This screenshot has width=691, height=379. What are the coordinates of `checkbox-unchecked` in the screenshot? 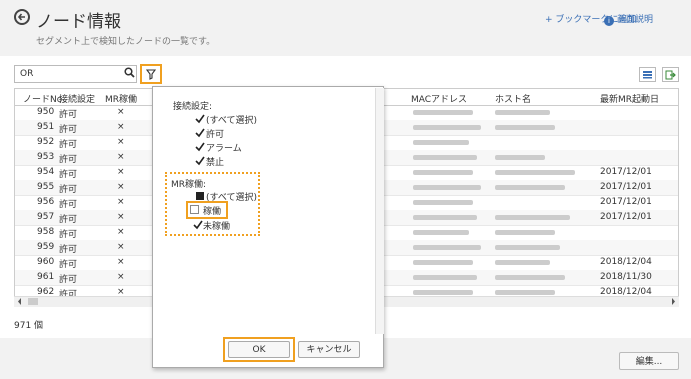 It's located at (194, 209).